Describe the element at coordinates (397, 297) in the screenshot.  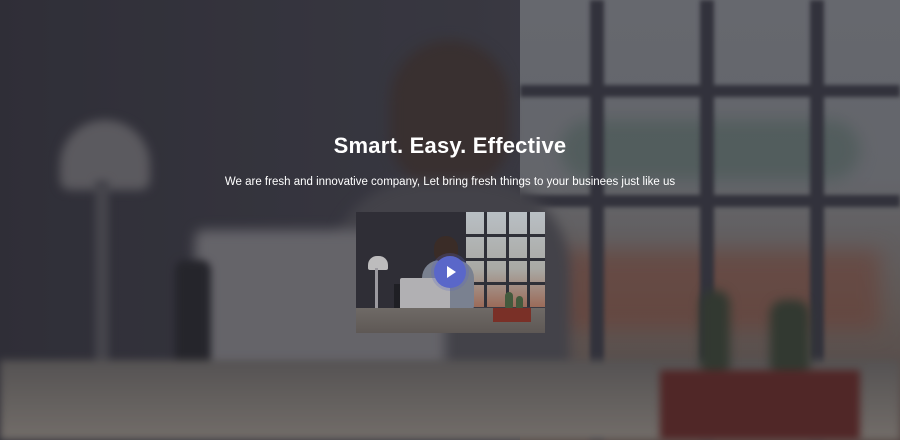
I see `video-scene-bottle` at that location.